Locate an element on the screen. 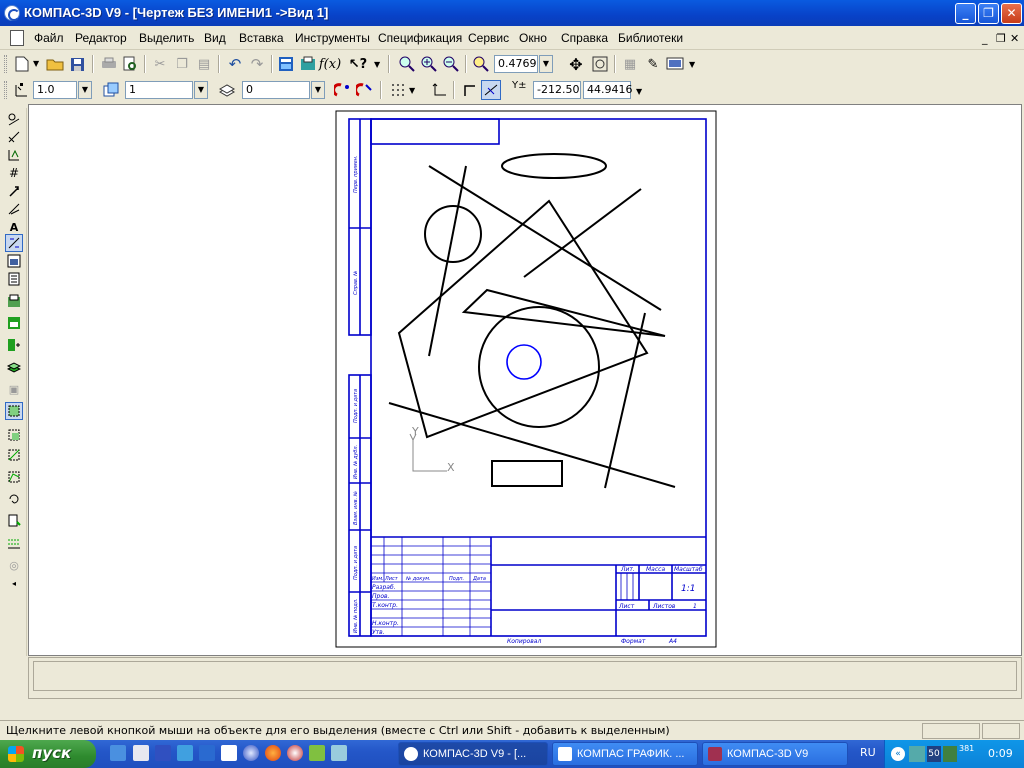 The image size is (1024, 768). coord-x-field: -212.50 is located at coordinates (557, 90).